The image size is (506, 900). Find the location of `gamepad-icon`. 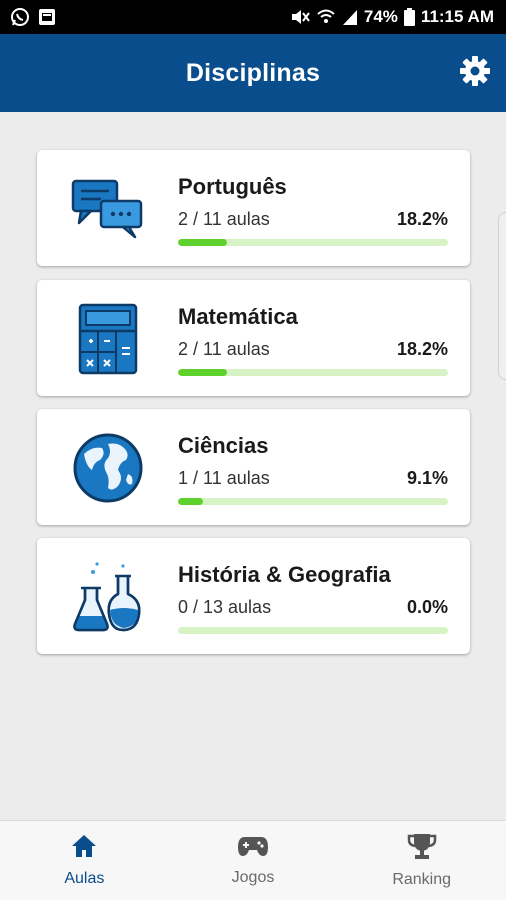

gamepad-icon is located at coordinates (253, 848).